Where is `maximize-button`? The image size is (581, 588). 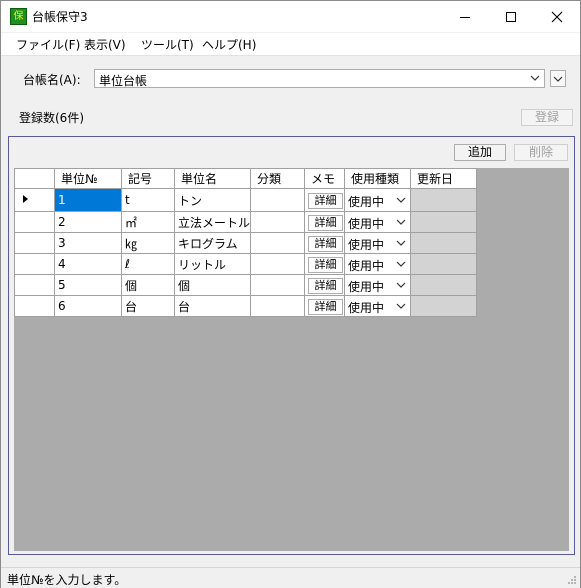 maximize-button is located at coordinates (511, 16).